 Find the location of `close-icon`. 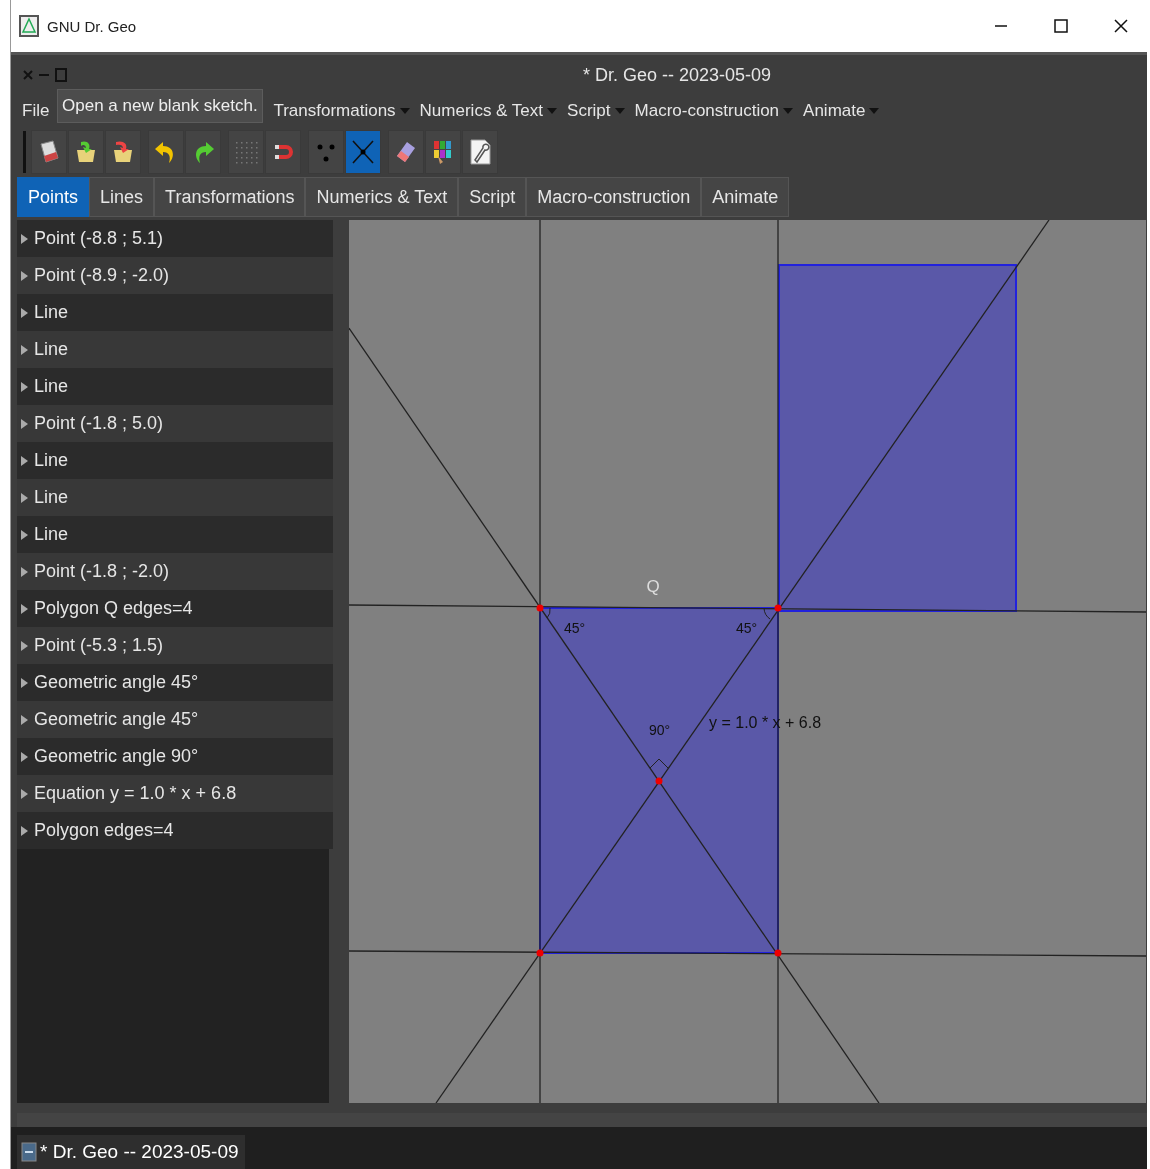

close-icon is located at coordinates (1121, 26).